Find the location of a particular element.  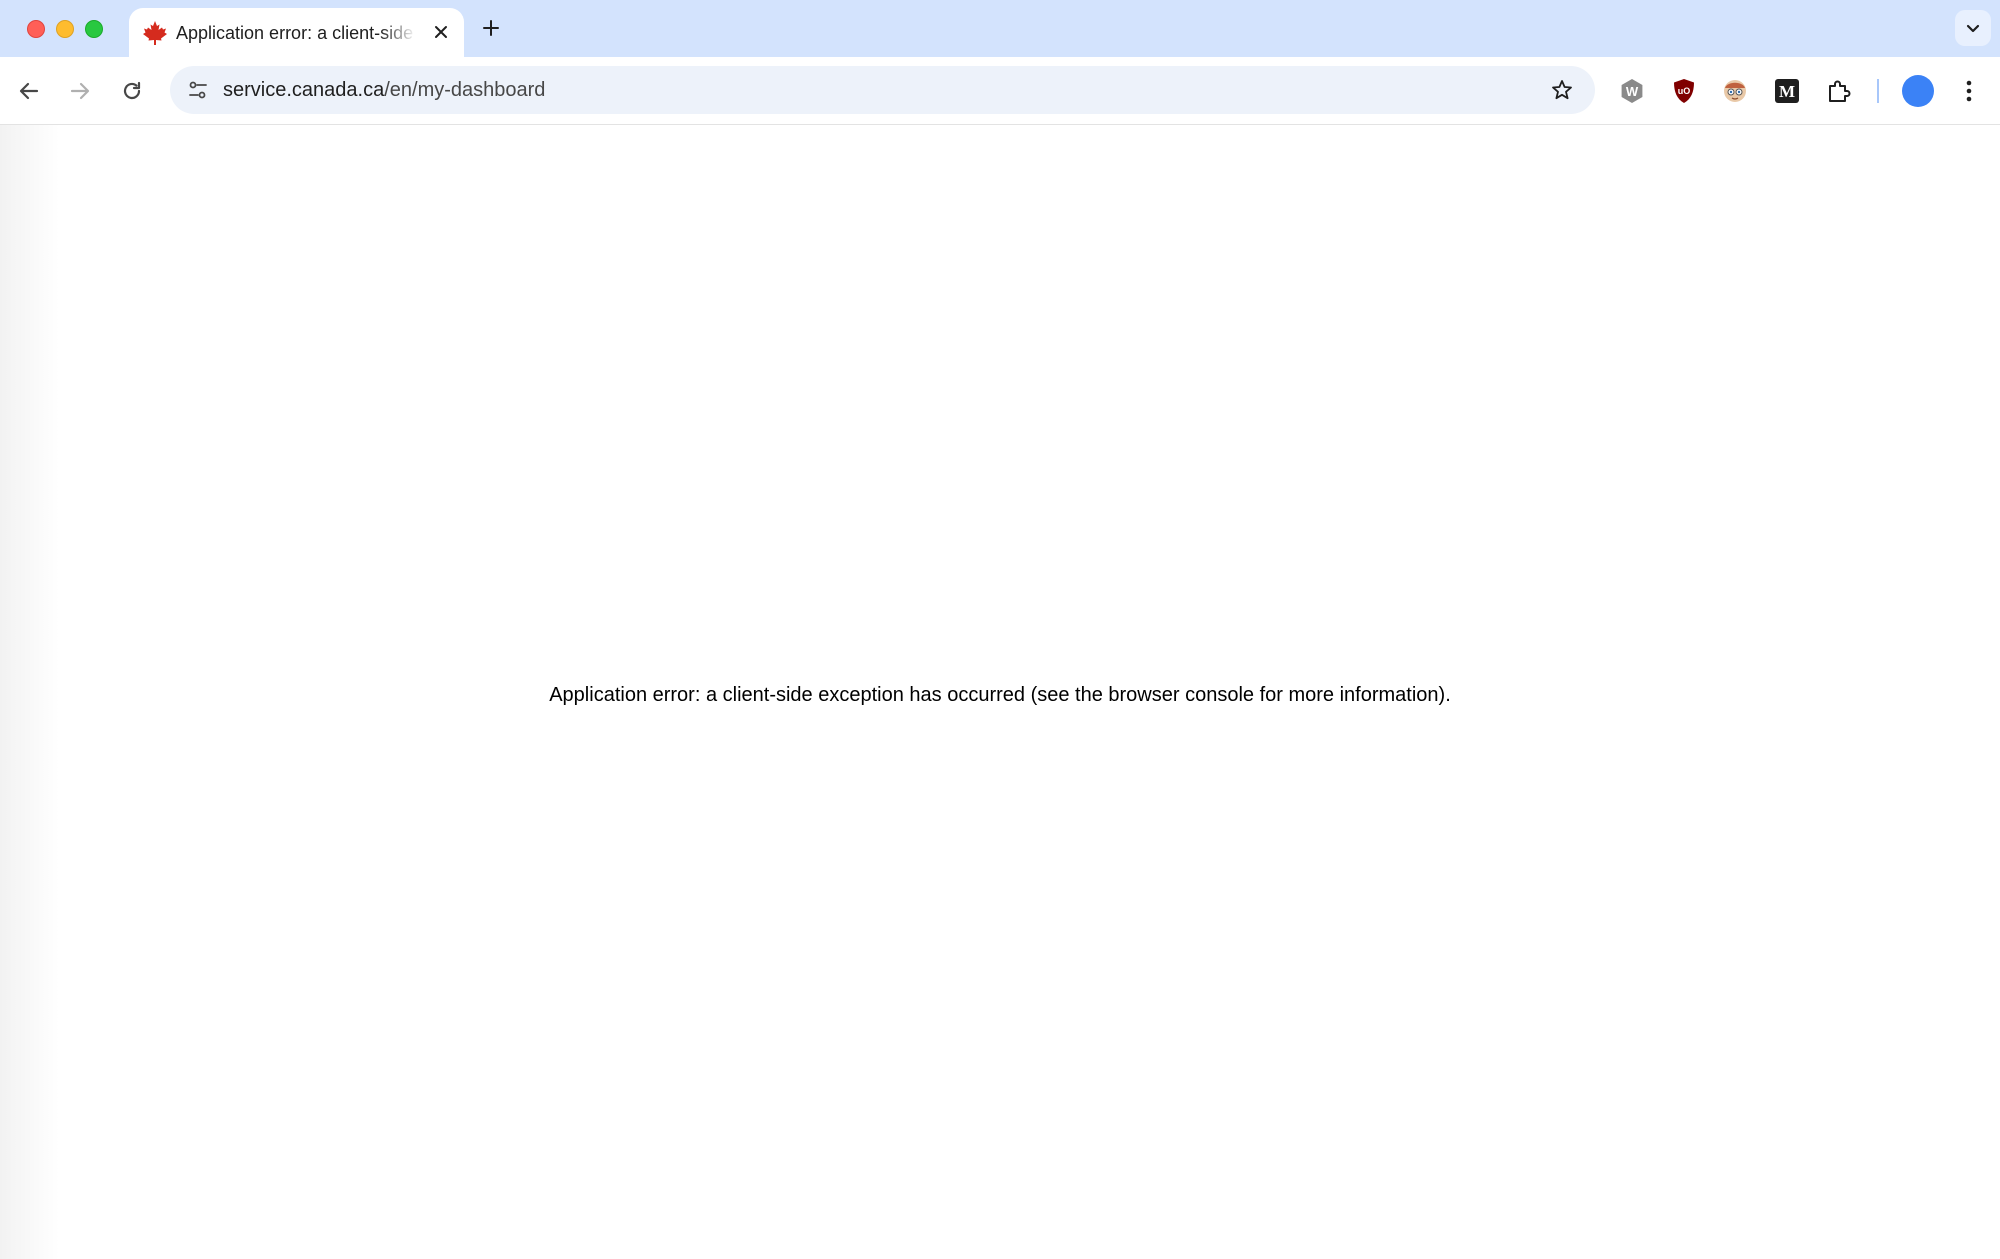

tab-search-button is located at coordinates (1973, 28).